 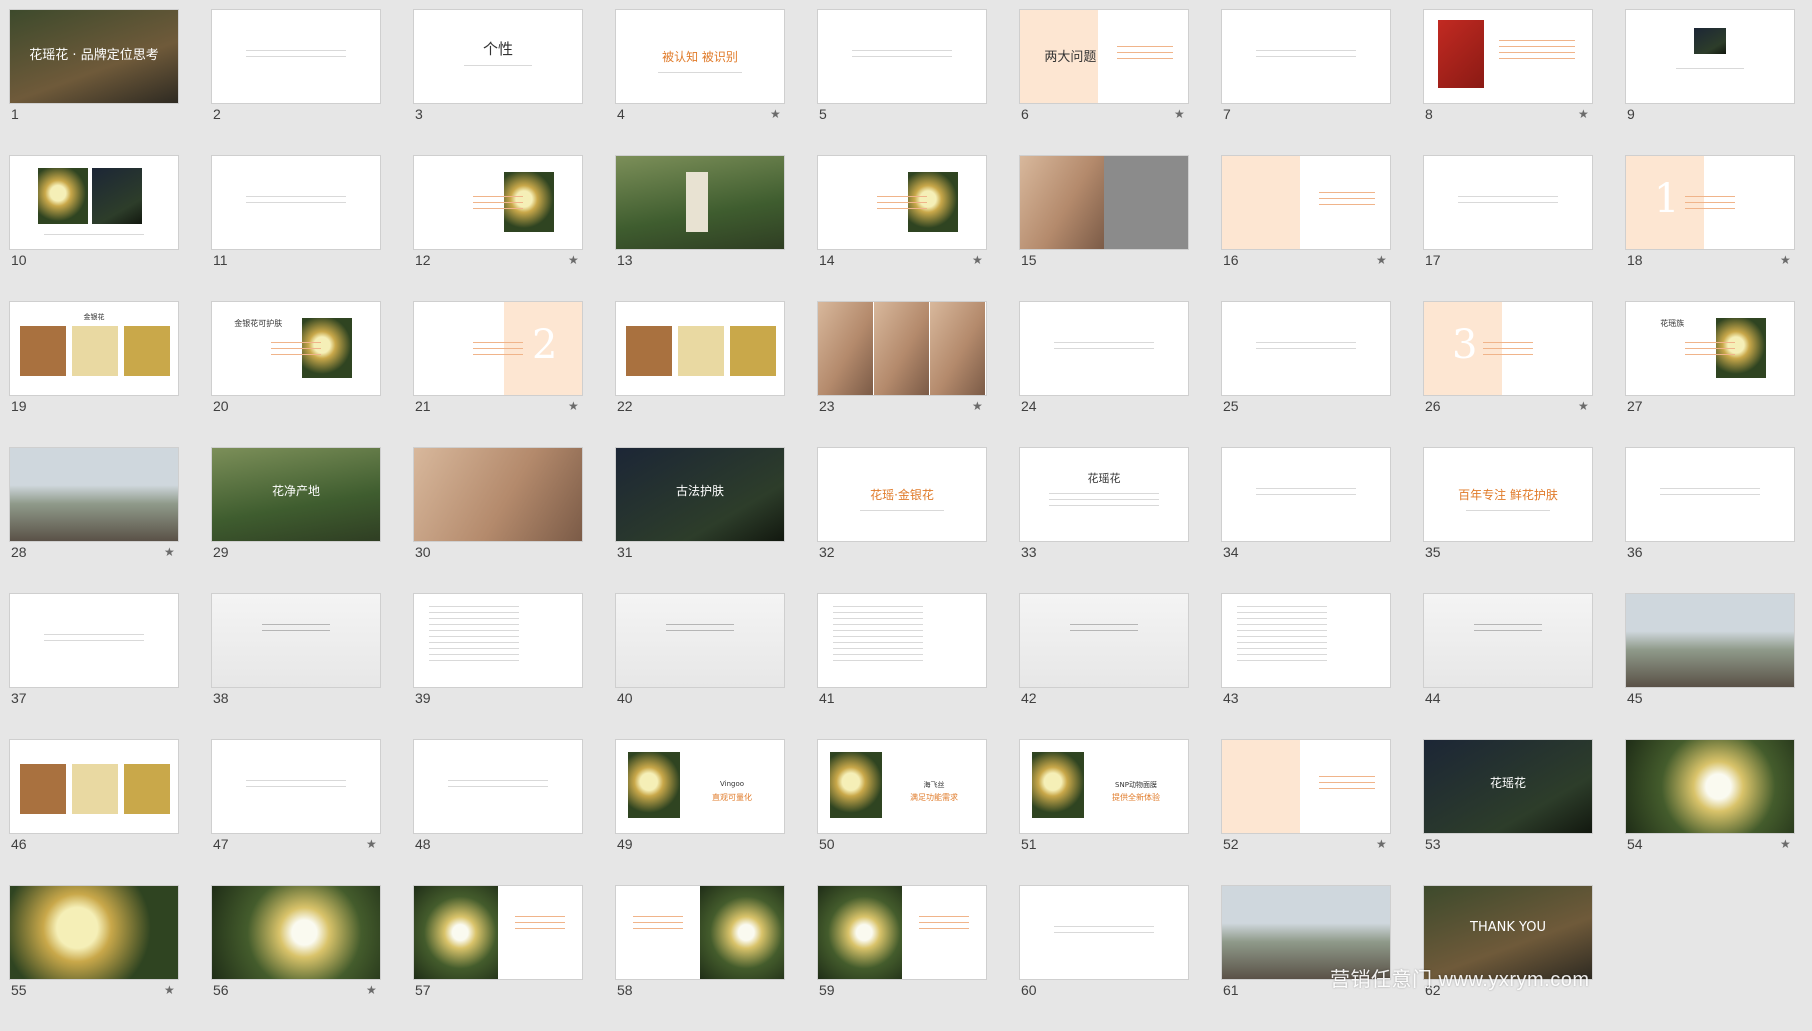 I want to click on slide-thumbnail: 海飞丝 满足功能需求, so click(x=902, y=786).